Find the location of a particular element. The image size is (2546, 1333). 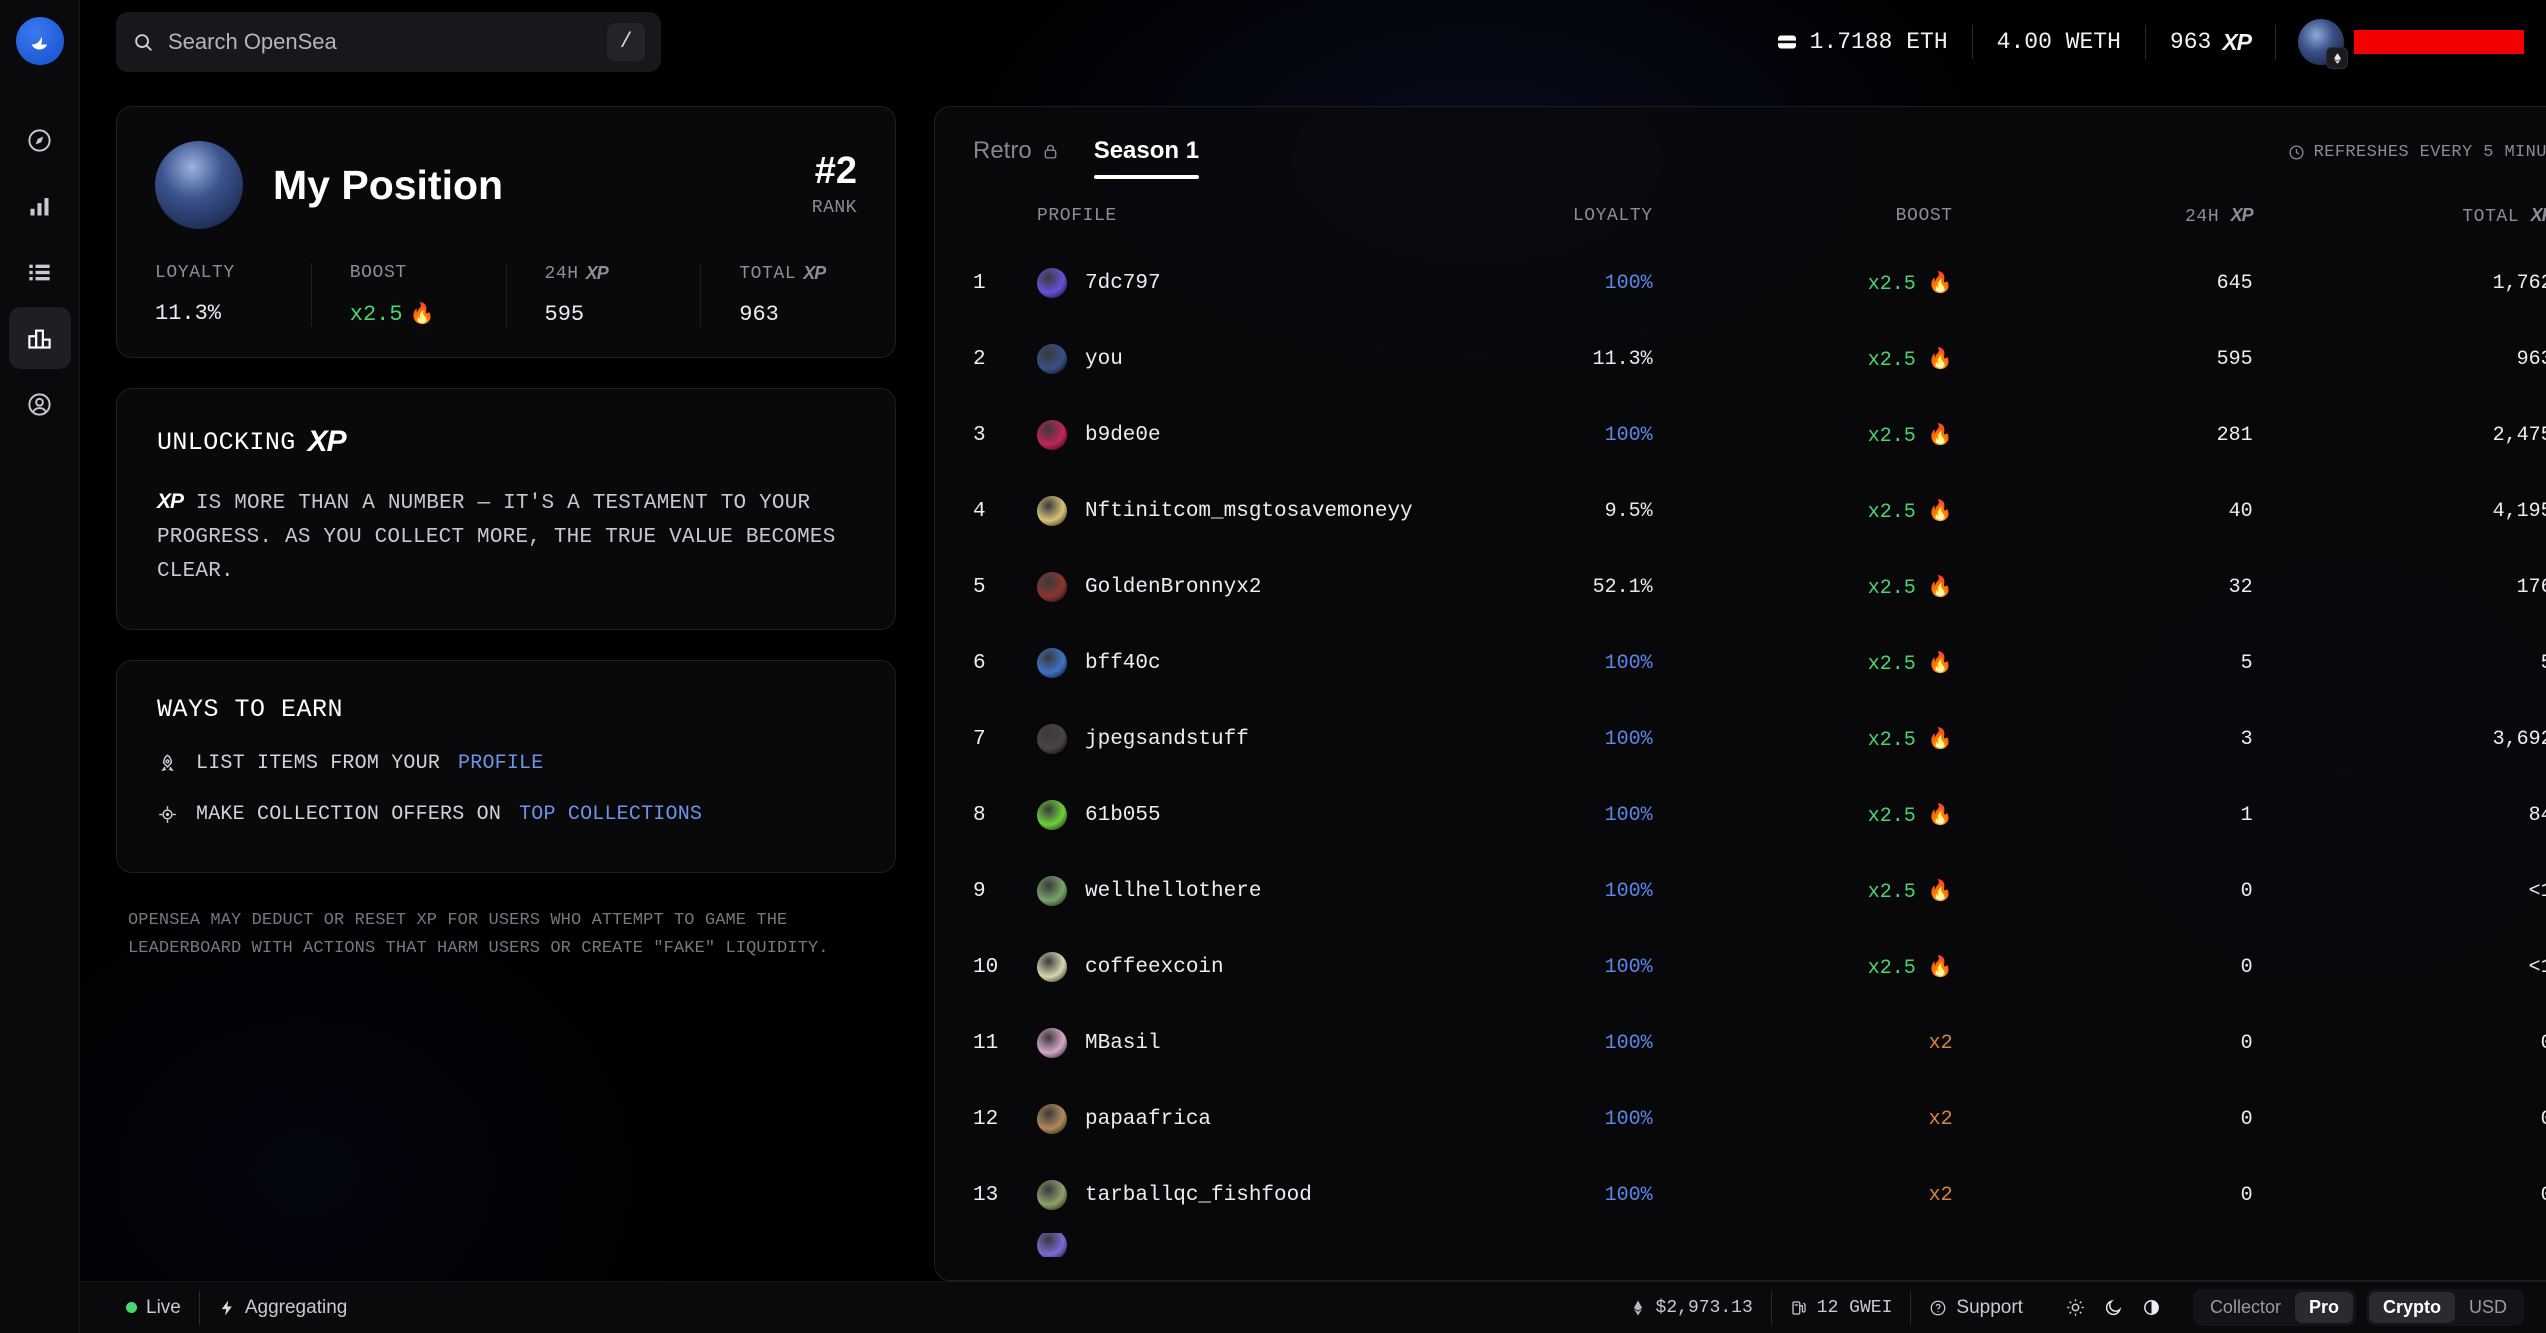

sidebar-item-lists is located at coordinates (40, 272).